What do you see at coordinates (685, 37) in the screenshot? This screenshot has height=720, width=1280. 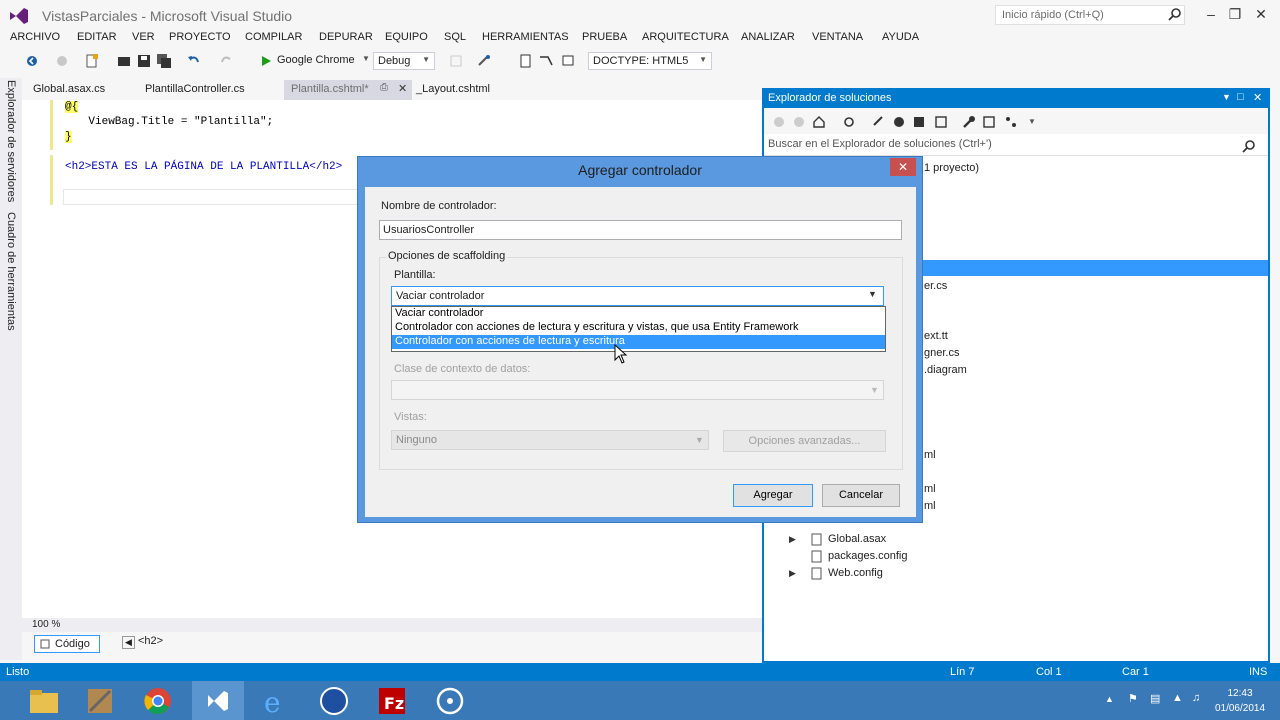 I see `menu-arquitectura: ARQUITECTURA` at bounding box center [685, 37].